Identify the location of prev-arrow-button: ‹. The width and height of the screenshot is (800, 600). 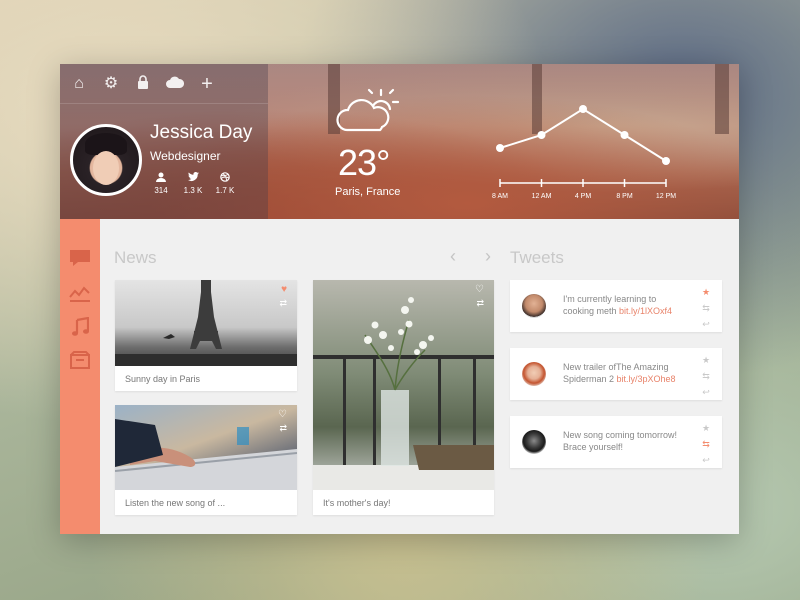
(453, 256).